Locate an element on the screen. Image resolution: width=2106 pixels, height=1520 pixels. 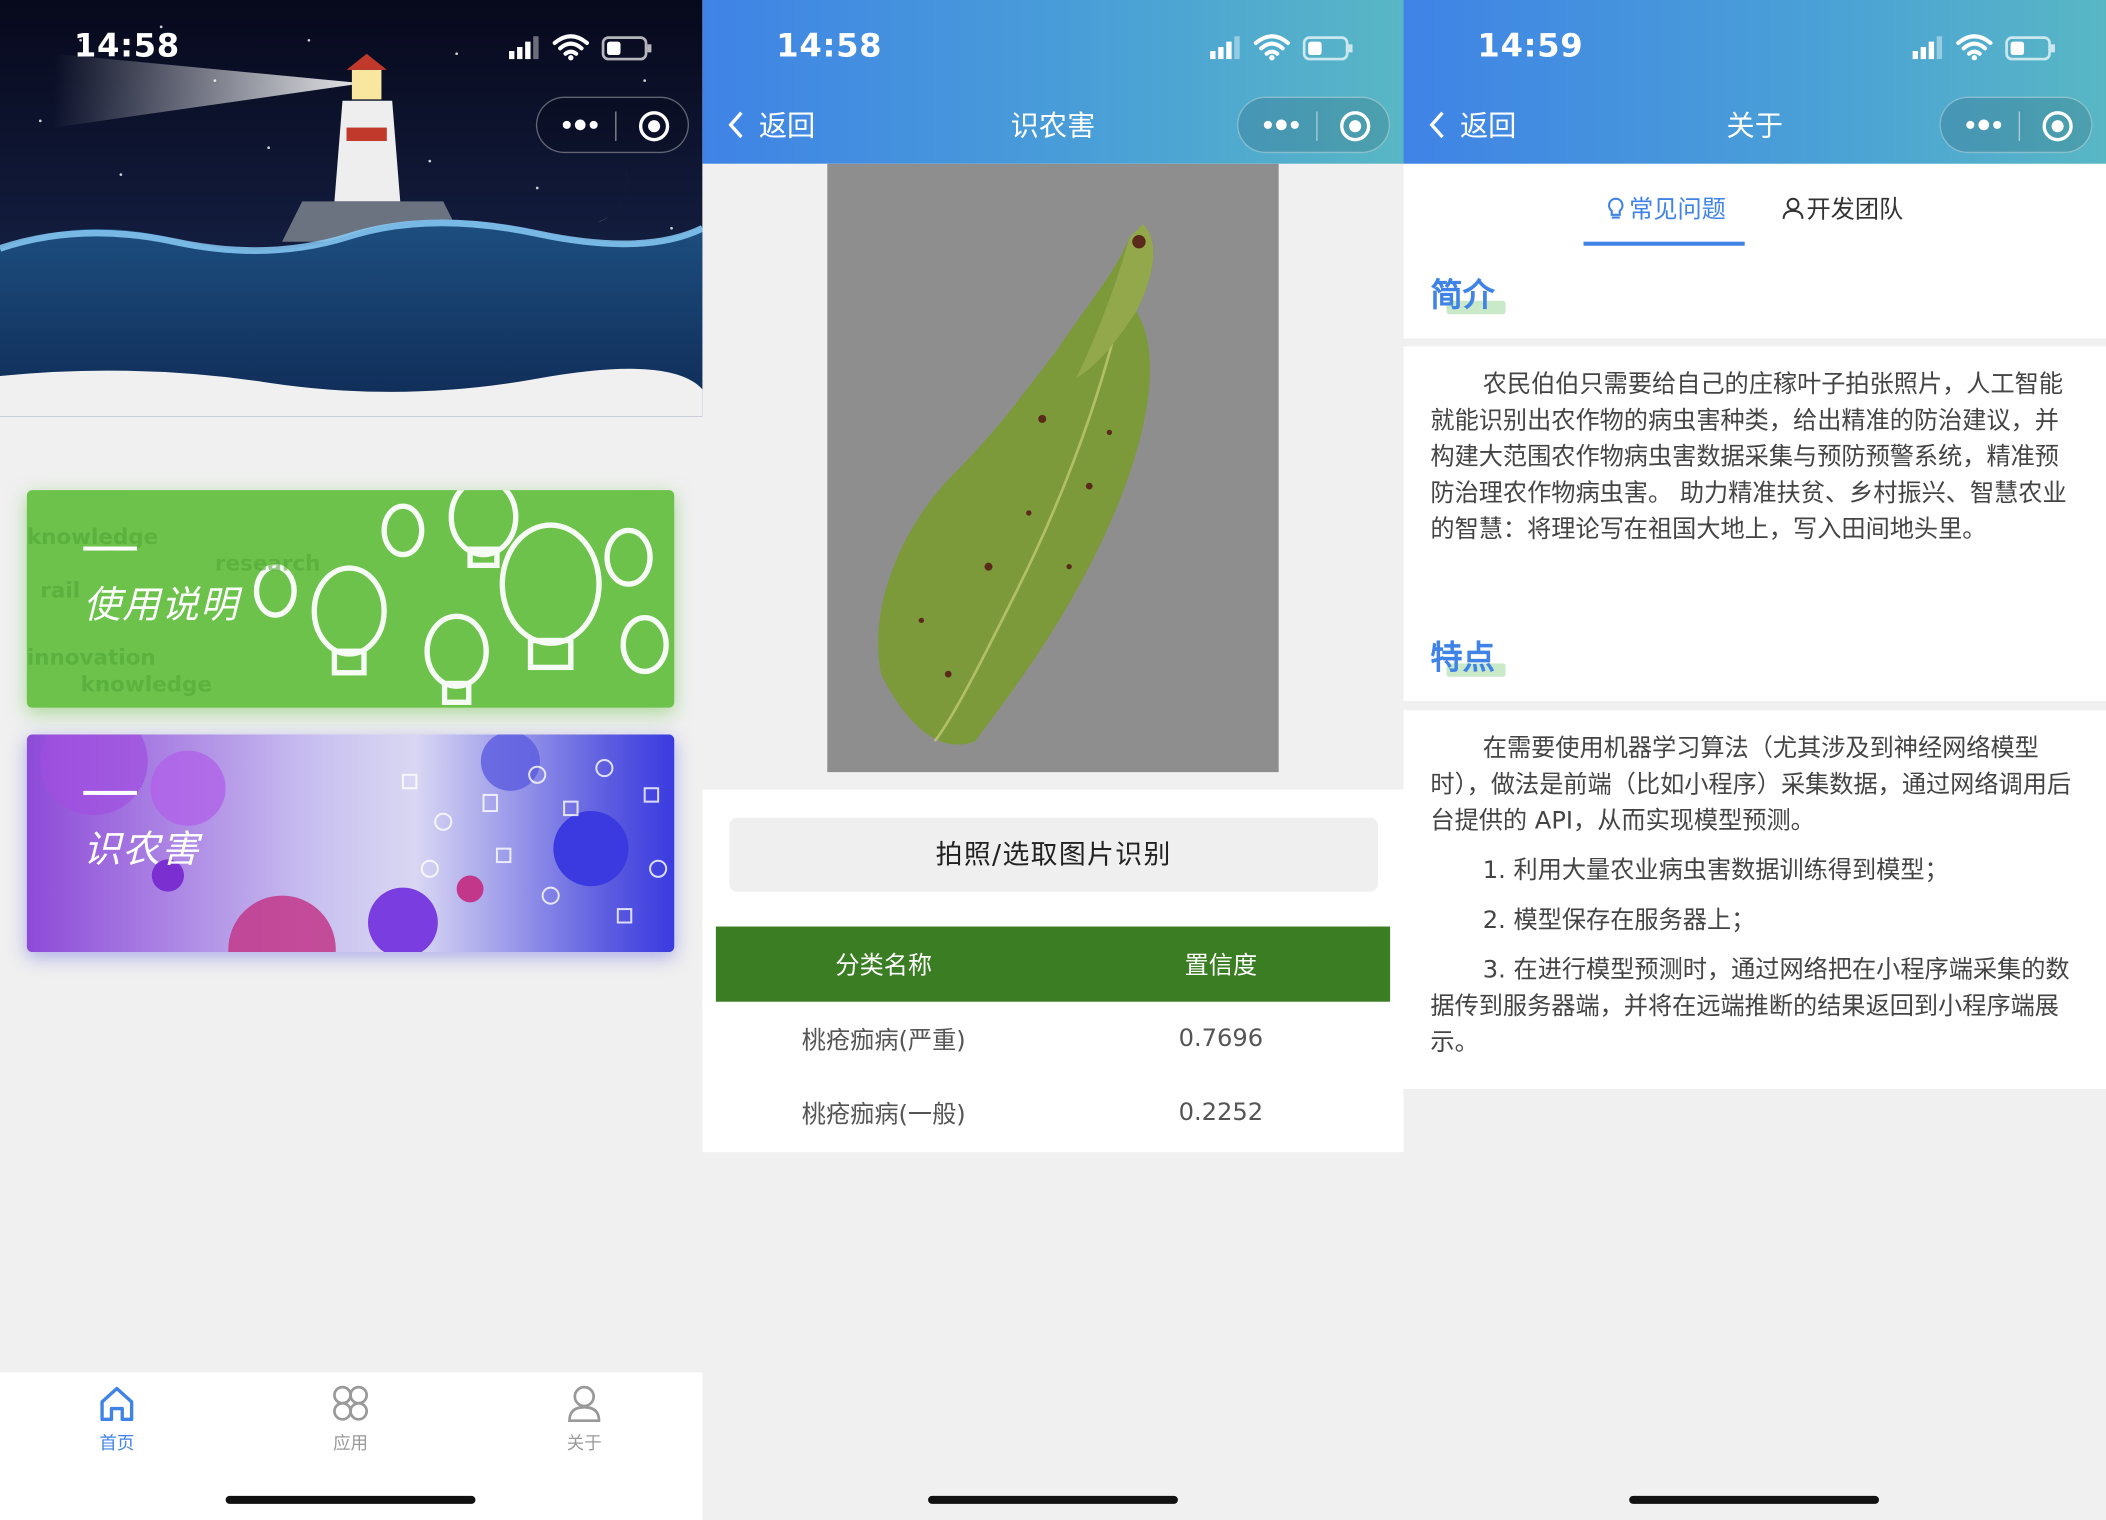
active-tab-indicator is located at coordinates (1664, 243).